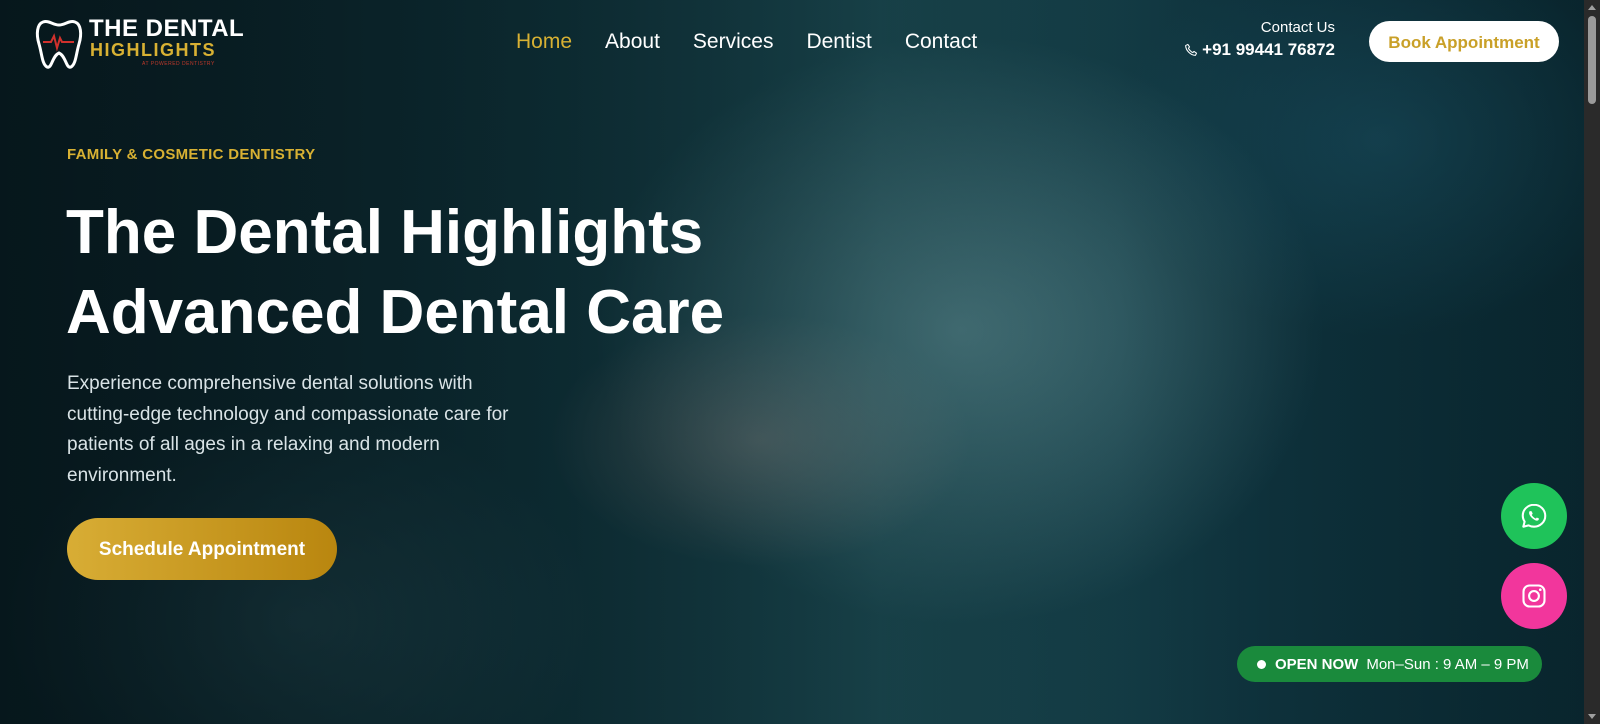 This screenshot has height=724, width=1600. Describe the element at coordinates (178, 64) in the screenshot. I see `brand-tagline: AT POWERED DENTISTRY` at that location.